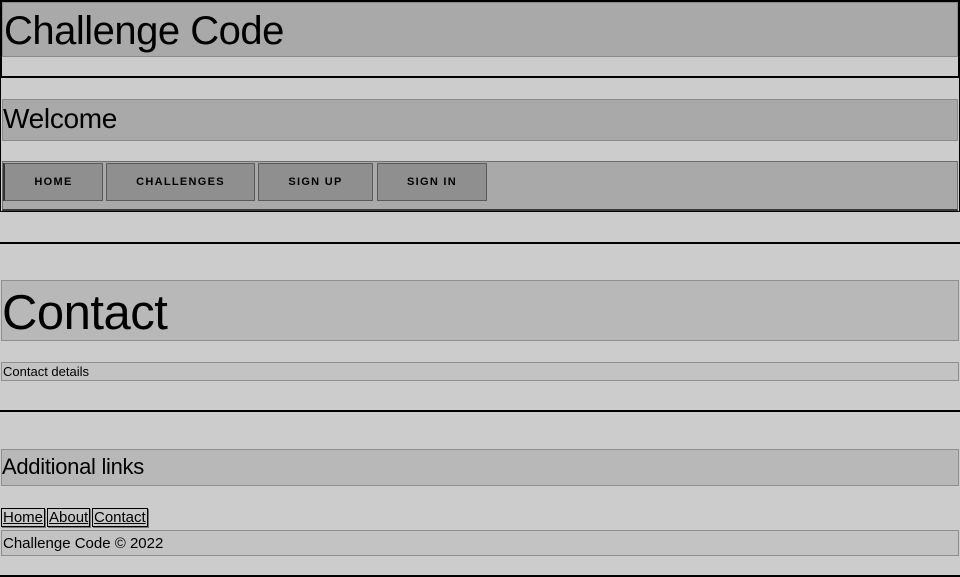  I want to click on footer-link-about: About, so click(69, 517).